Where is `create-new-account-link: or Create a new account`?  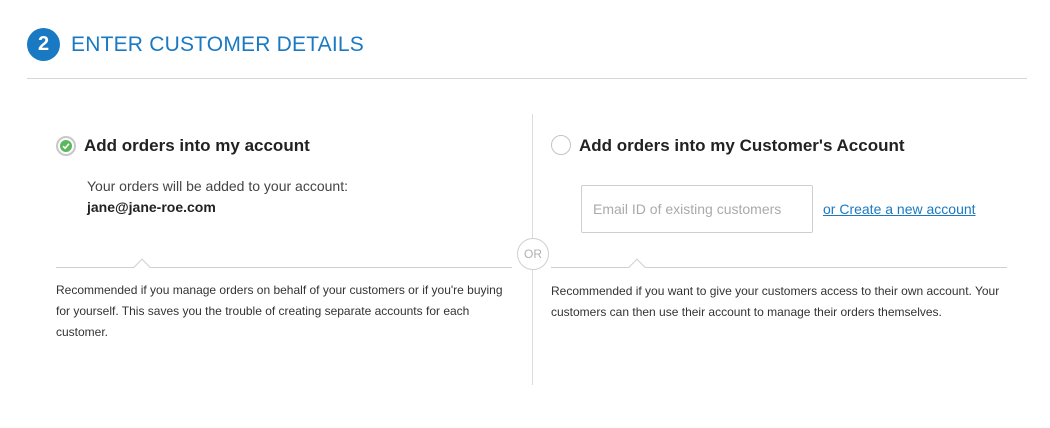 create-new-account-link: or Create a new account is located at coordinates (899, 209).